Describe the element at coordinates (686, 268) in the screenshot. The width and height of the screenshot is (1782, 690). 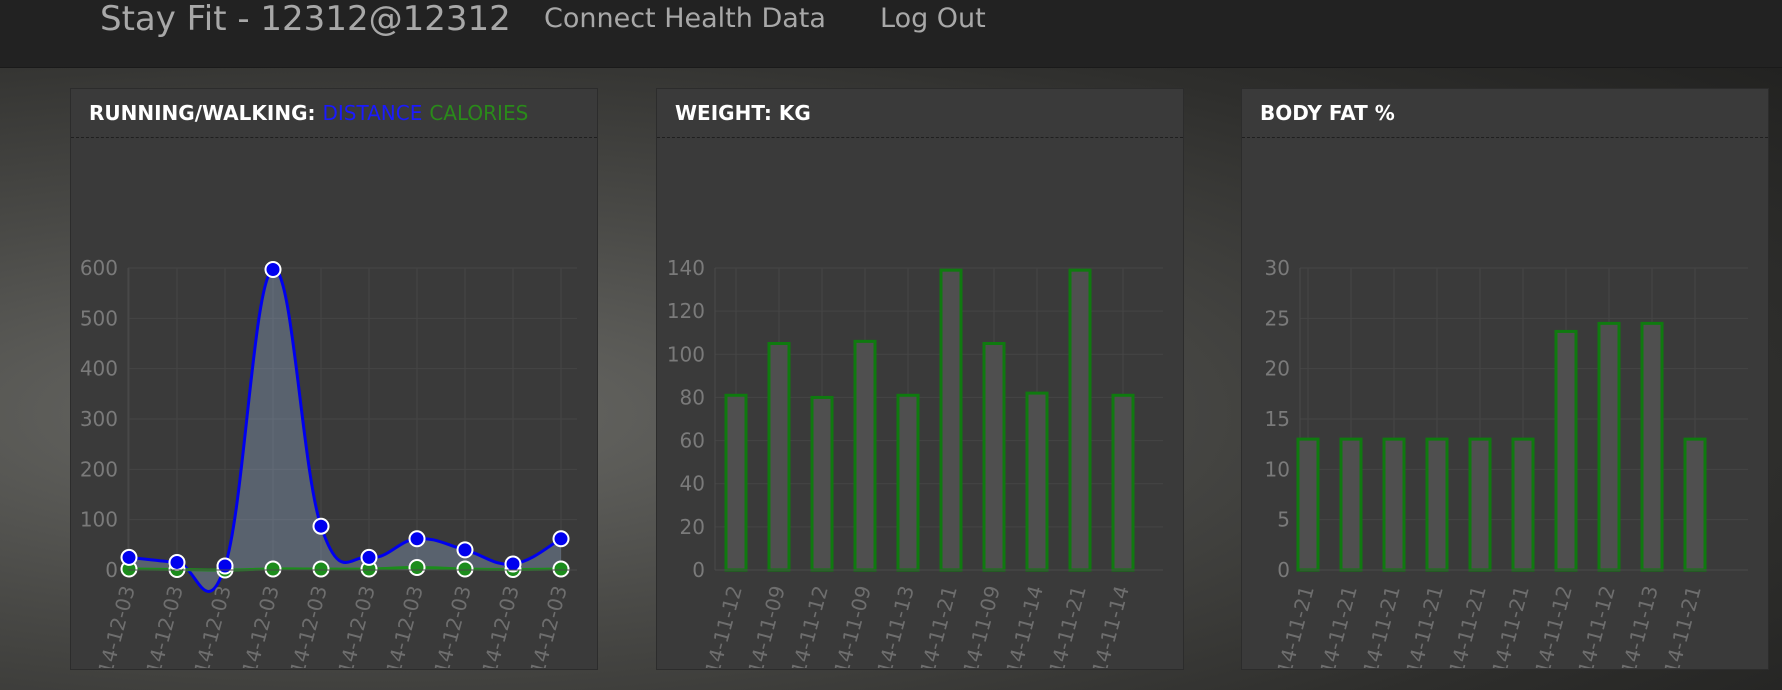
I see `y-tick-label: 140` at that location.